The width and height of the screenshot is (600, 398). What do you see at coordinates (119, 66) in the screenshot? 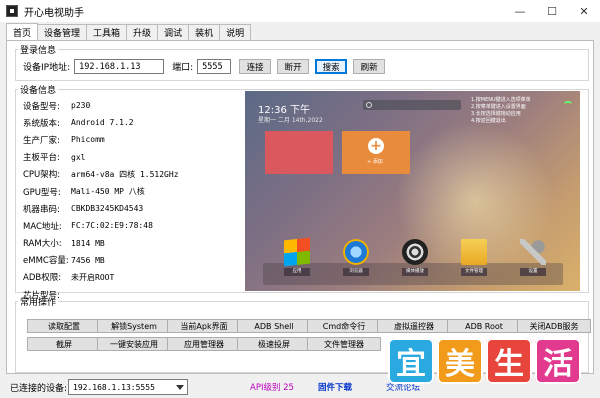
I see `ip-input: 192.168.1.13` at bounding box center [119, 66].